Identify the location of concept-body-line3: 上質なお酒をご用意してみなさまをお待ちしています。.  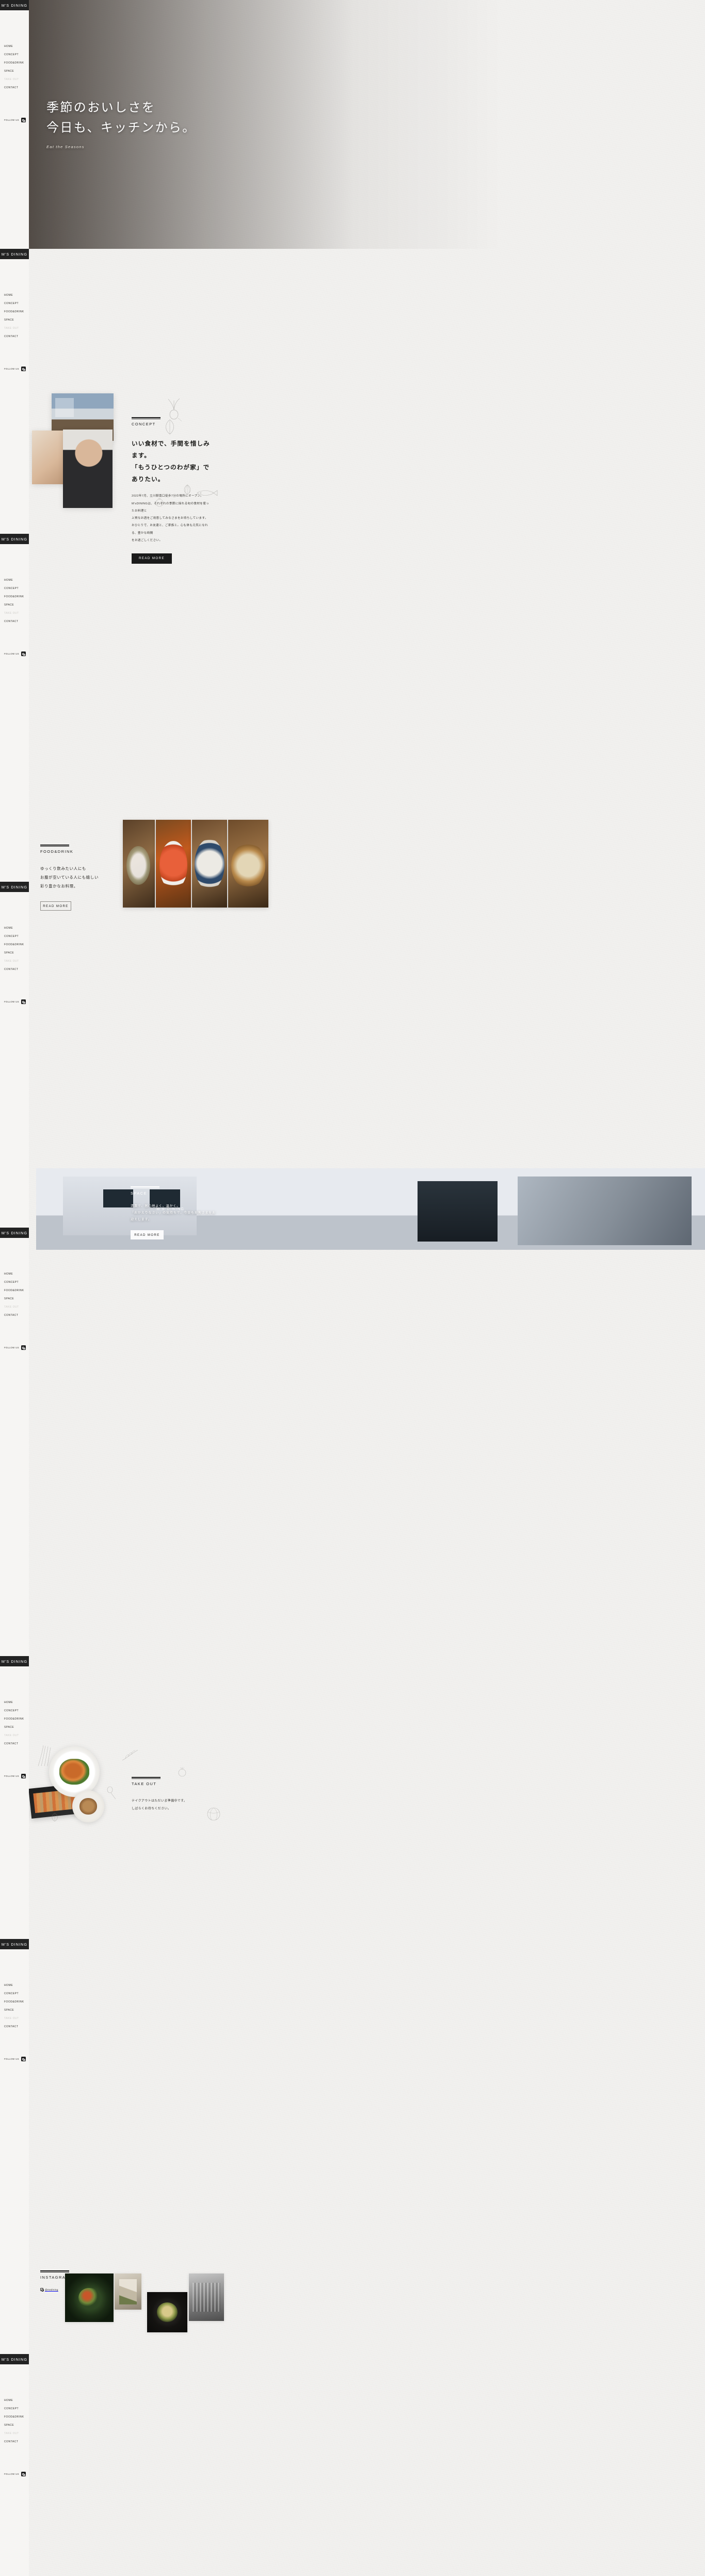
(170, 518).